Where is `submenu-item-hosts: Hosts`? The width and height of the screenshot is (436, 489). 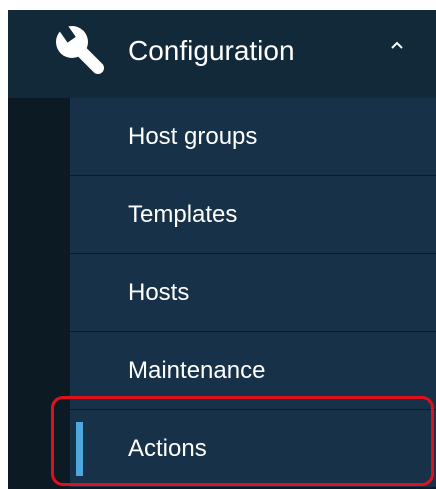 submenu-item-hosts: Hosts is located at coordinates (253, 293).